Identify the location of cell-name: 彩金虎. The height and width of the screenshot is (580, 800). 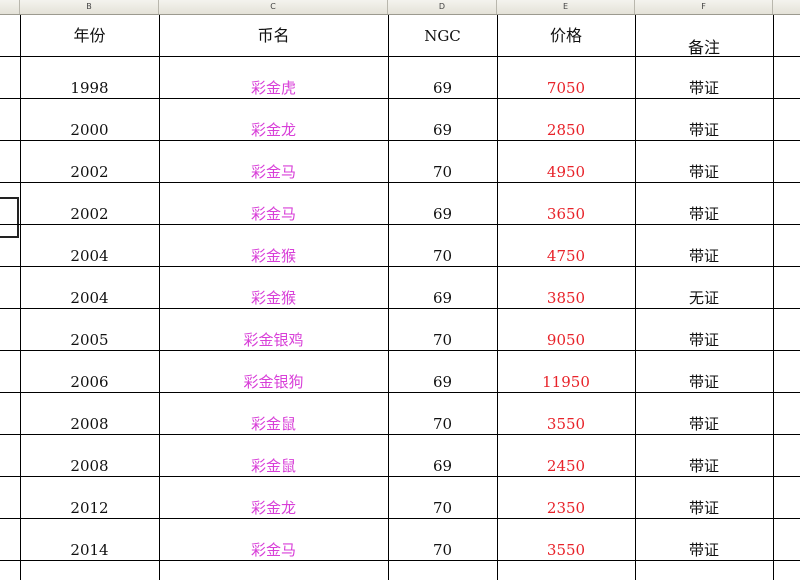
(273, 88).